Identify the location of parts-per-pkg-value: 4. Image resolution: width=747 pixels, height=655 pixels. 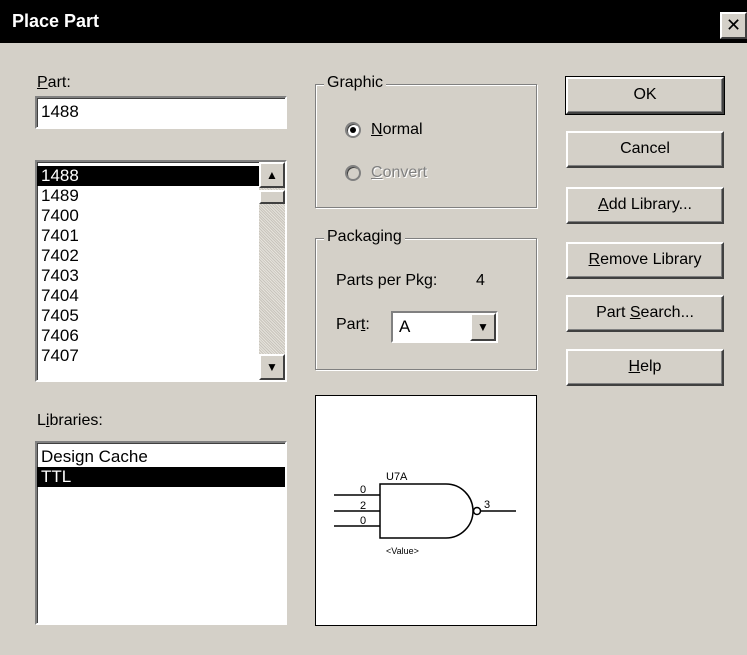
(480, 280).